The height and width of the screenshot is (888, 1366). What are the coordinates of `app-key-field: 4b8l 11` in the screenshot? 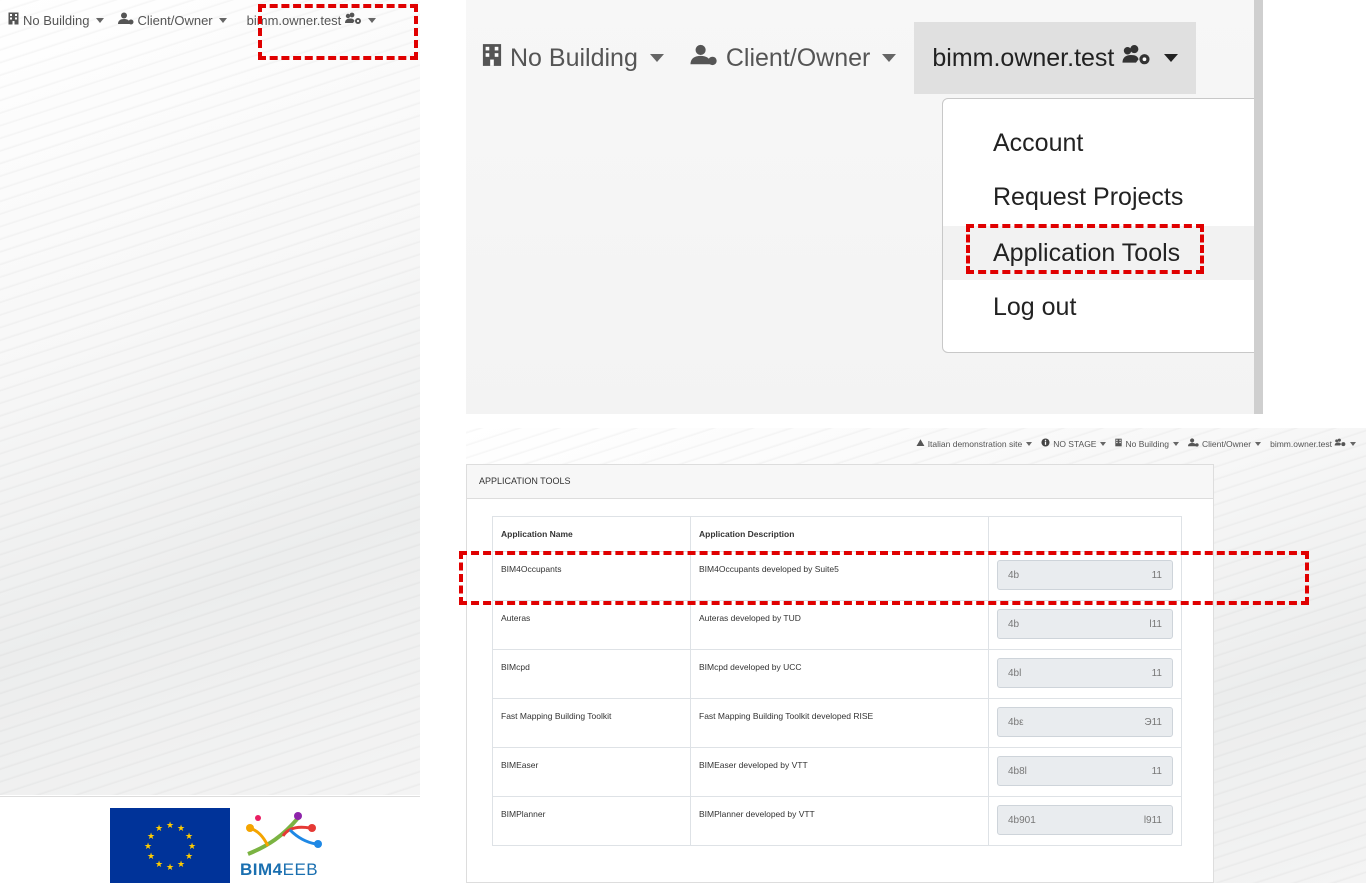 It's located at (1085, 771).